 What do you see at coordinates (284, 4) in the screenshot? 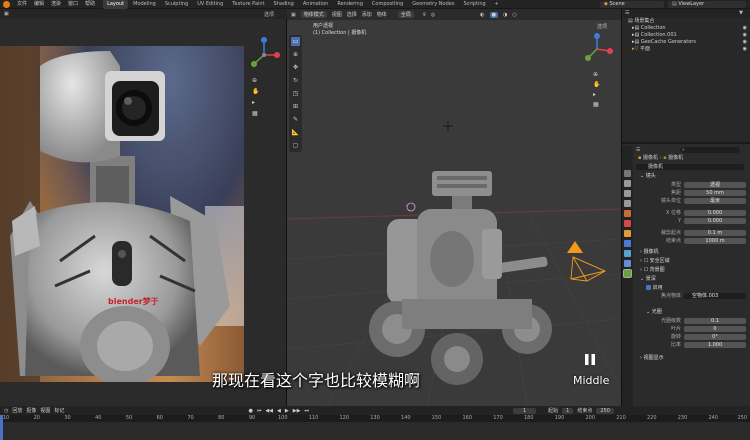
I see `workspace-tab-shading: Shading` at bounding box center [284, 4].